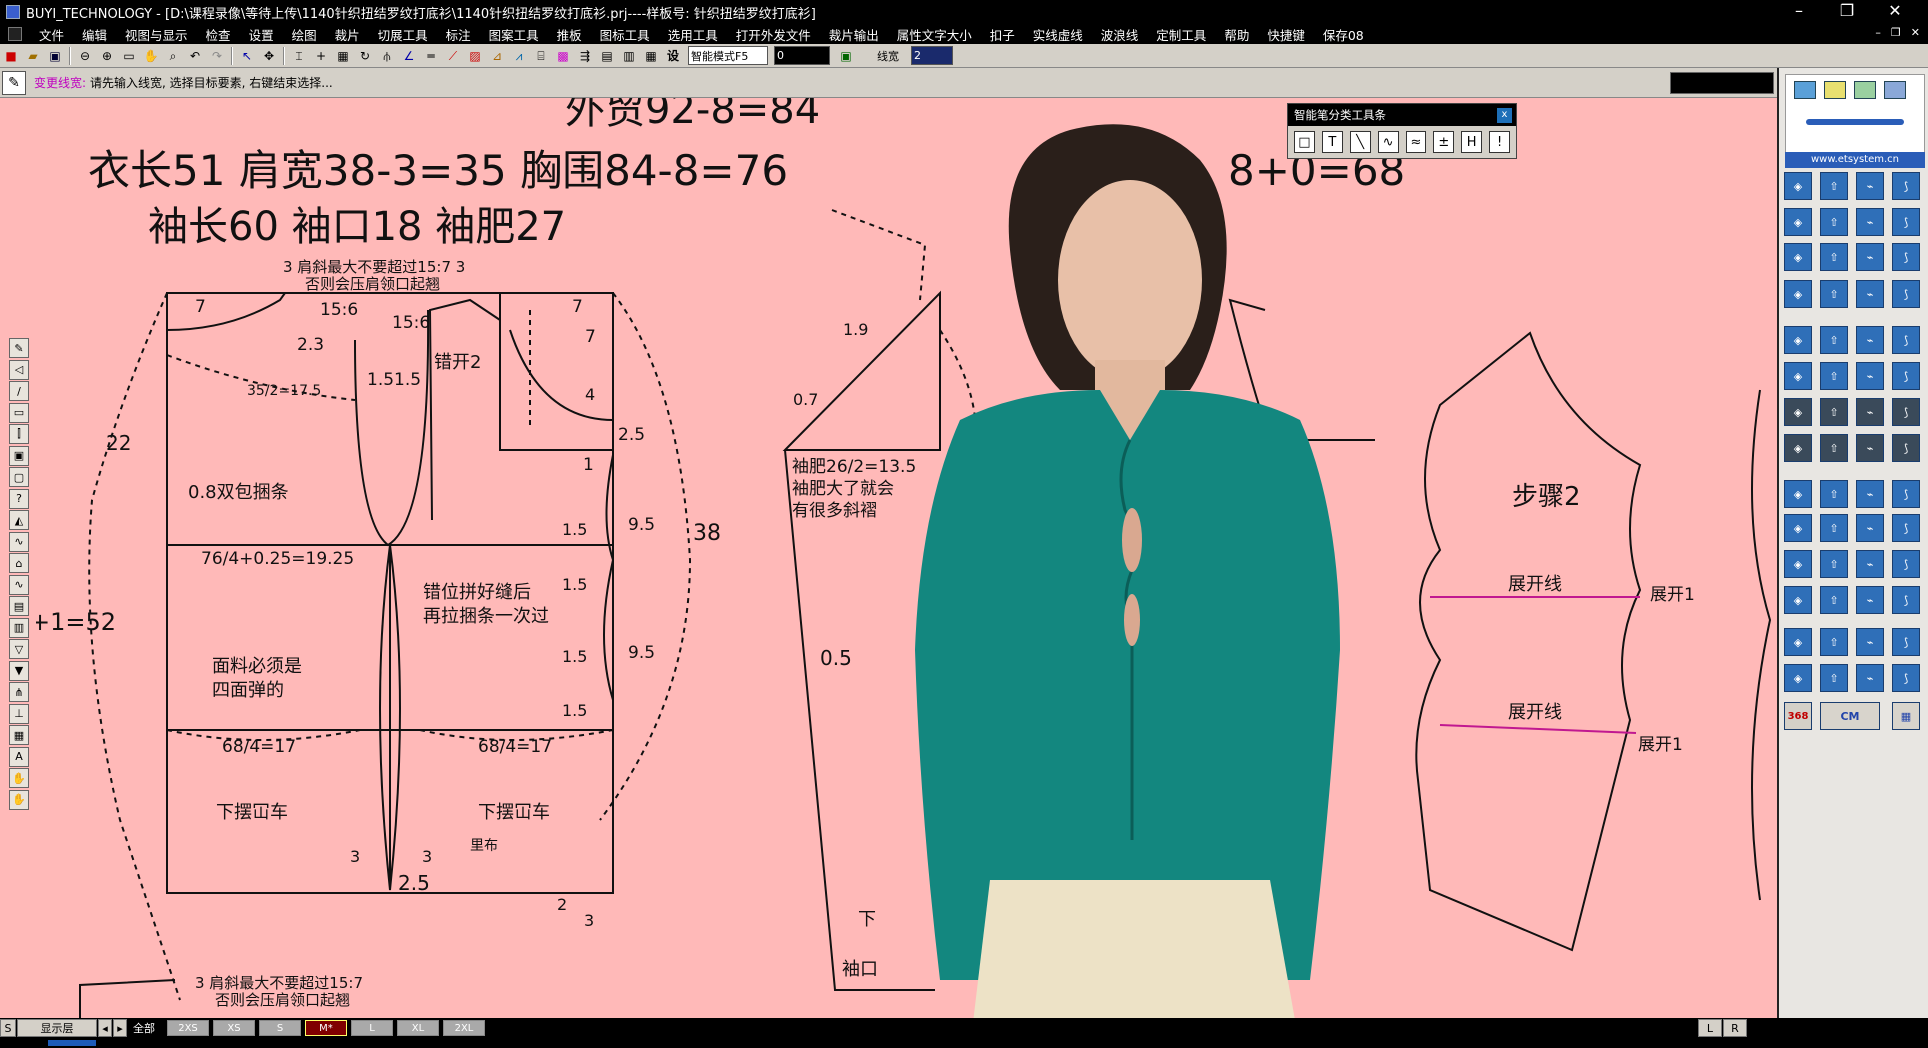 The height and width of the screenshot is (1048, 1928). What do you see at coordinates (19, 778) in the screenshot?
I see `hand-tool-icon: ✋` at bounding box center [19, 778].